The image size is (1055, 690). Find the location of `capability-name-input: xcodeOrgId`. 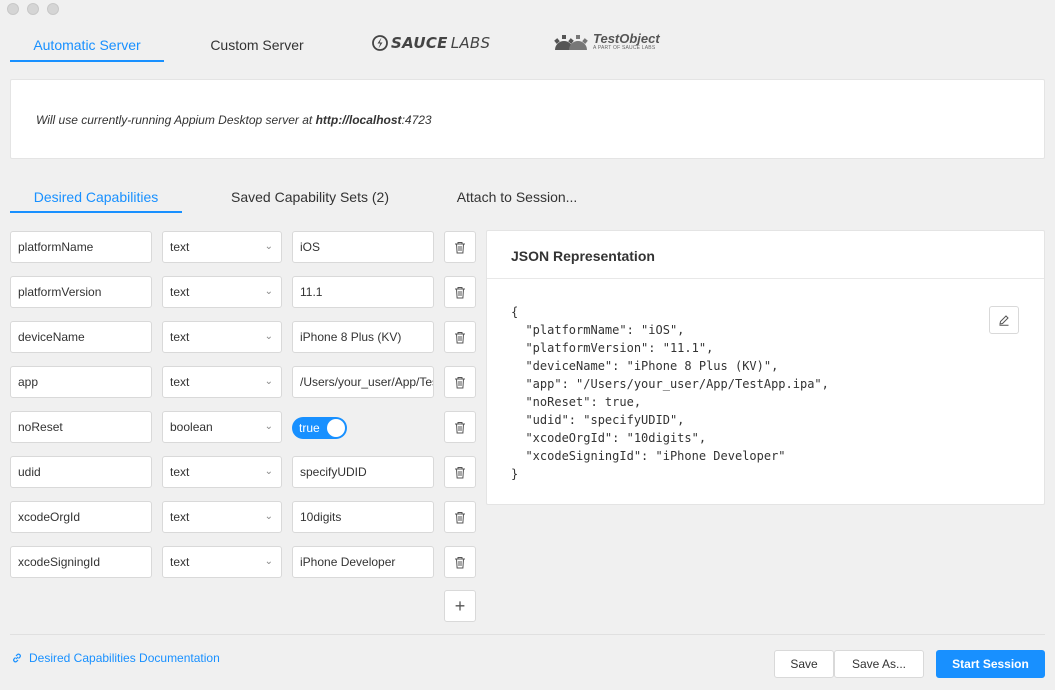

capability-name-input: xcodeOrgId is located at coordinates (81, 517).